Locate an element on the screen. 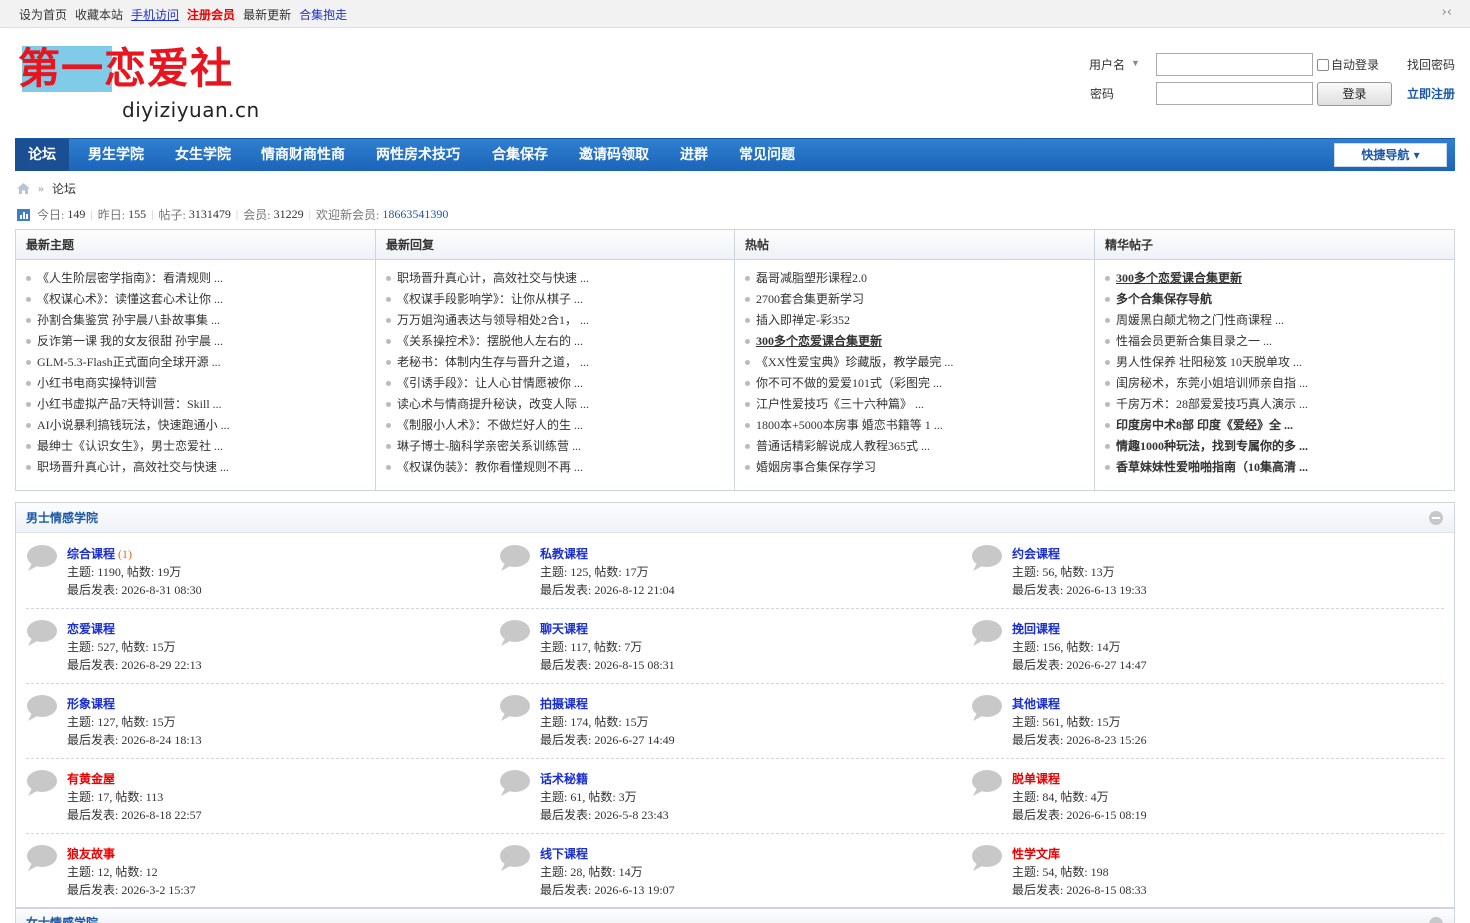 This screenshot has height=923, width=1470. forum-name: 私教课程 is located at coordinates (564, 554).